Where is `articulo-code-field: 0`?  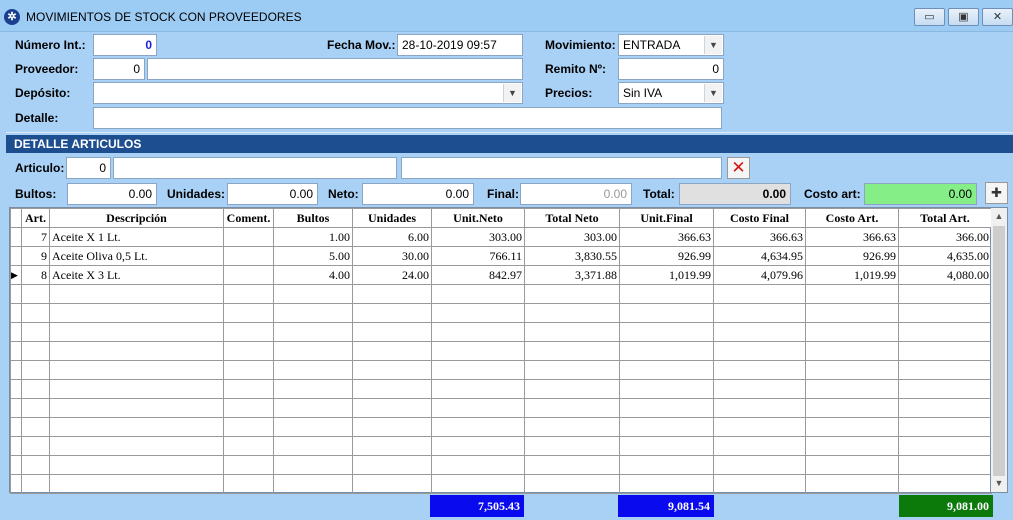 articulo-code-field: 0 is located at coordinates (88, 168).